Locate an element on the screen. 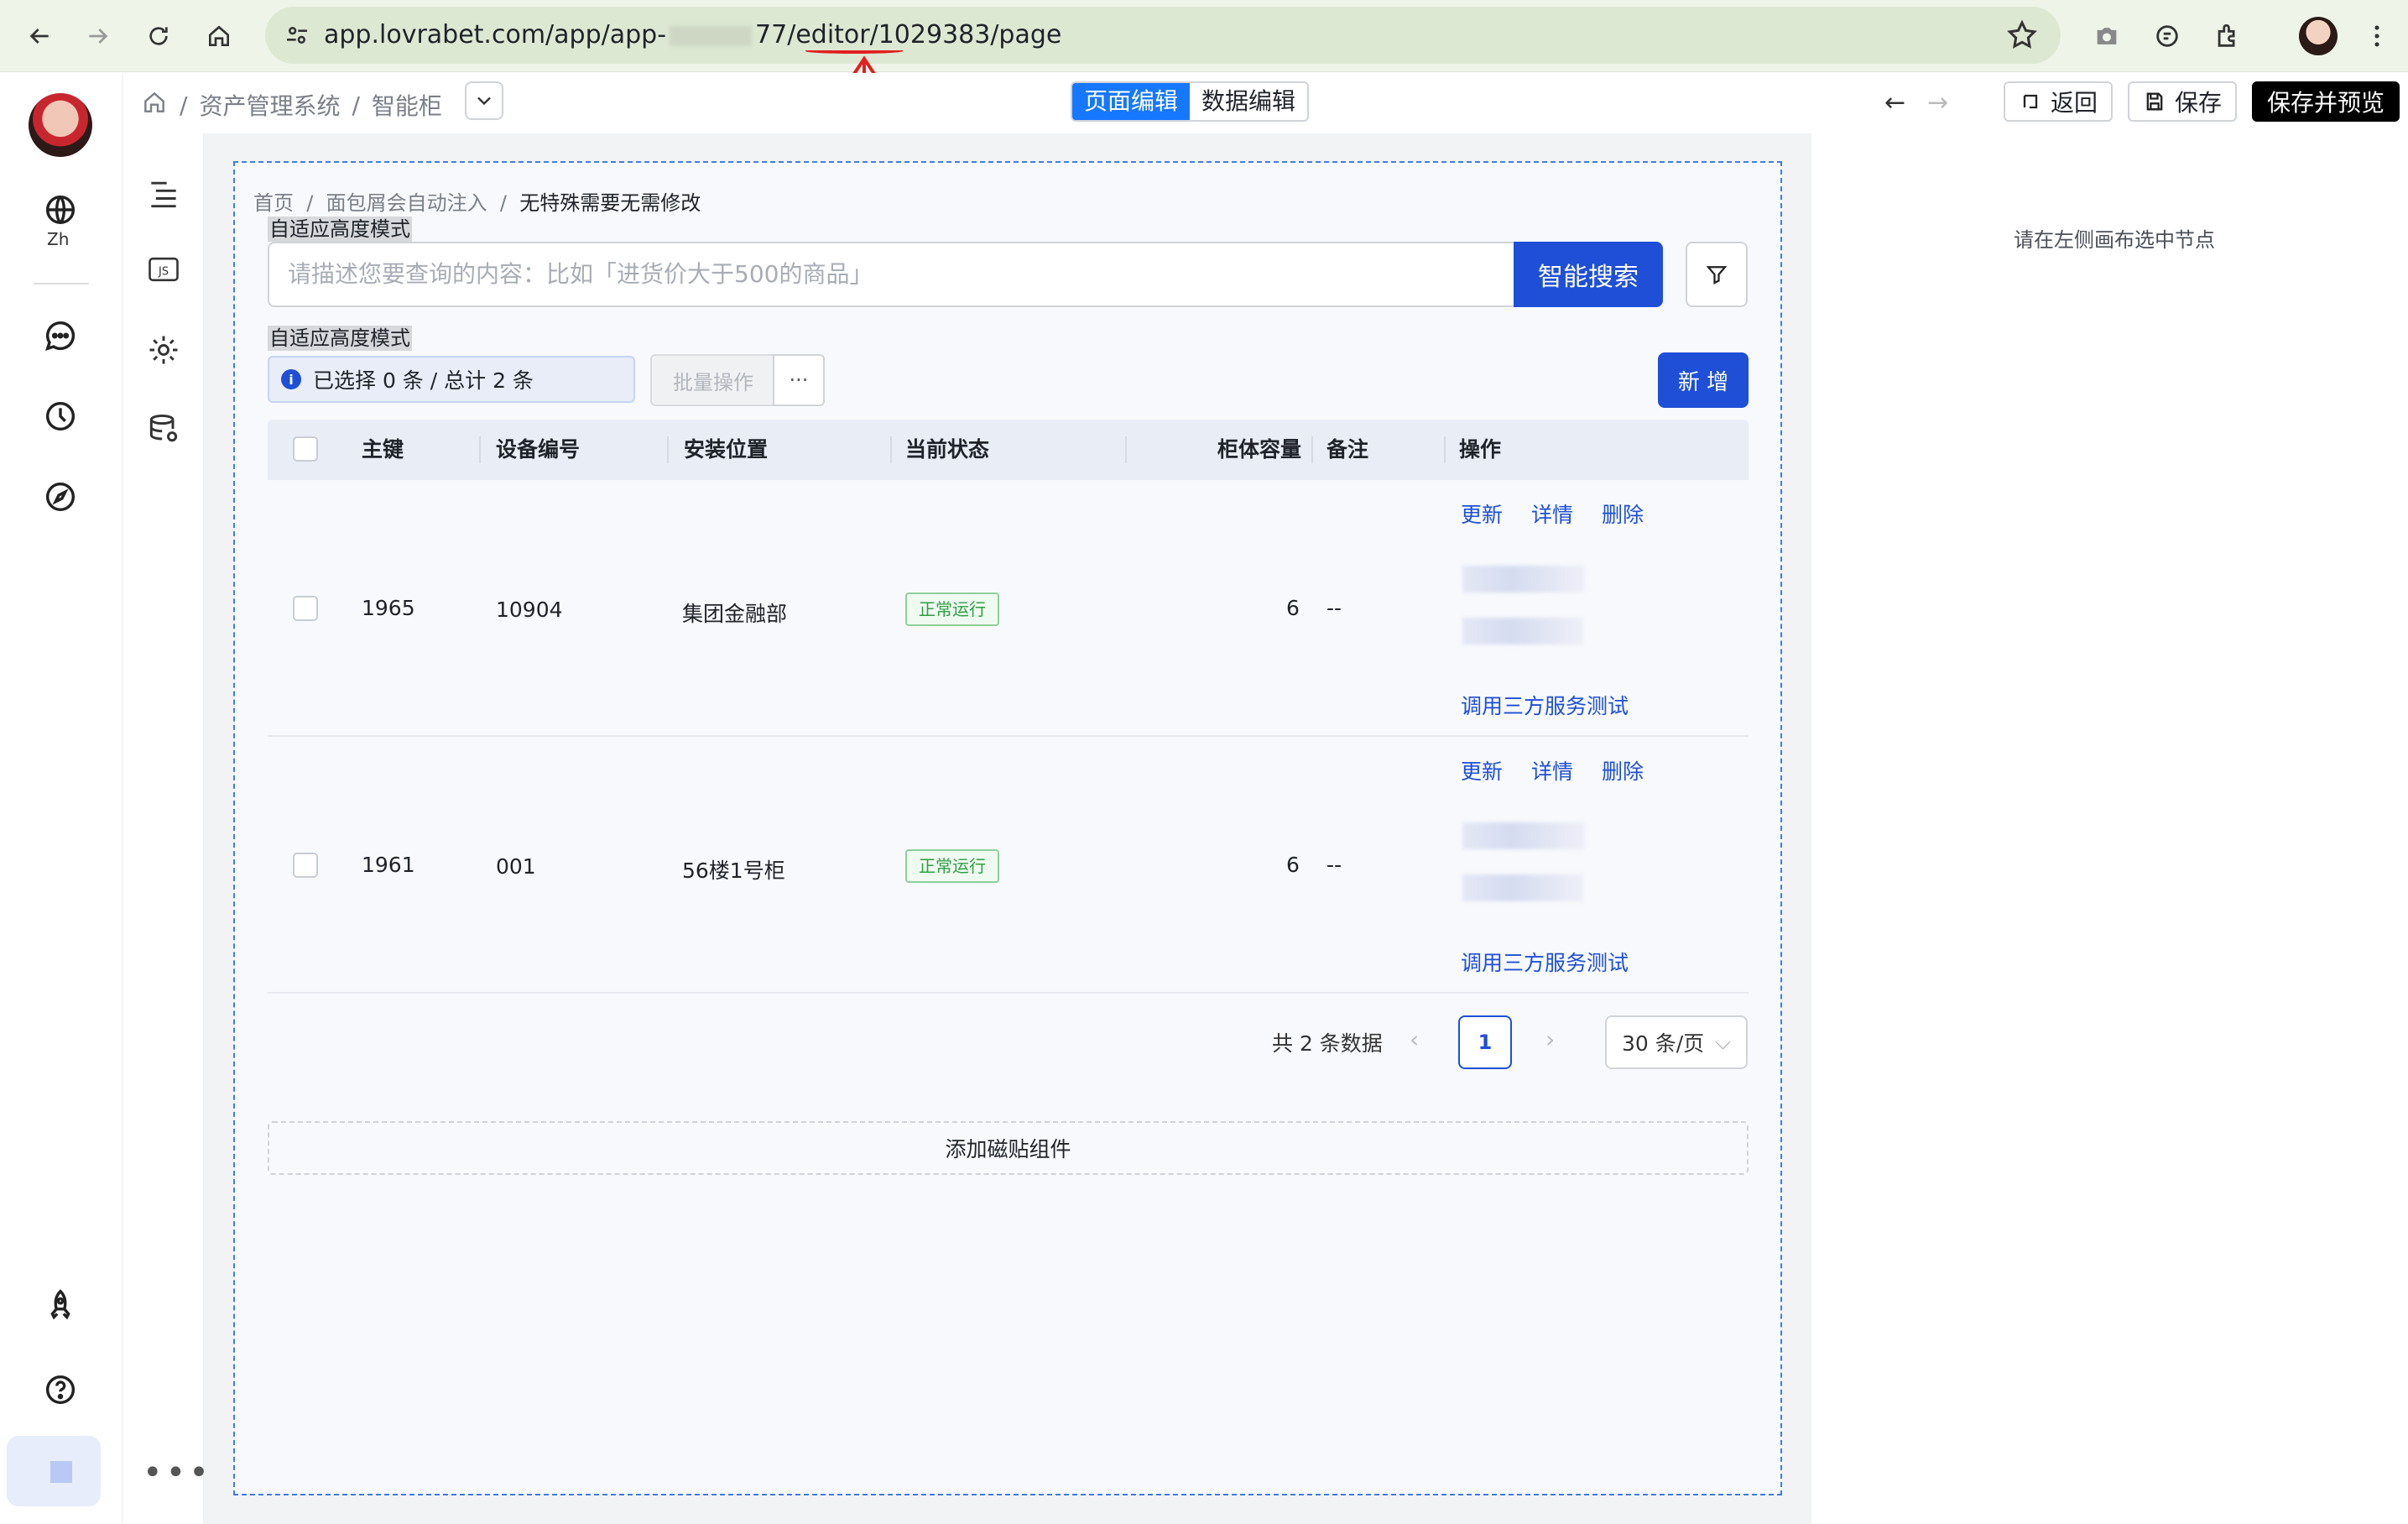 This screenshot has width=2408, height=1524. app-breadcrumb: / 资产管理系统 / 智能柜 is located at coordinates (291, 105).